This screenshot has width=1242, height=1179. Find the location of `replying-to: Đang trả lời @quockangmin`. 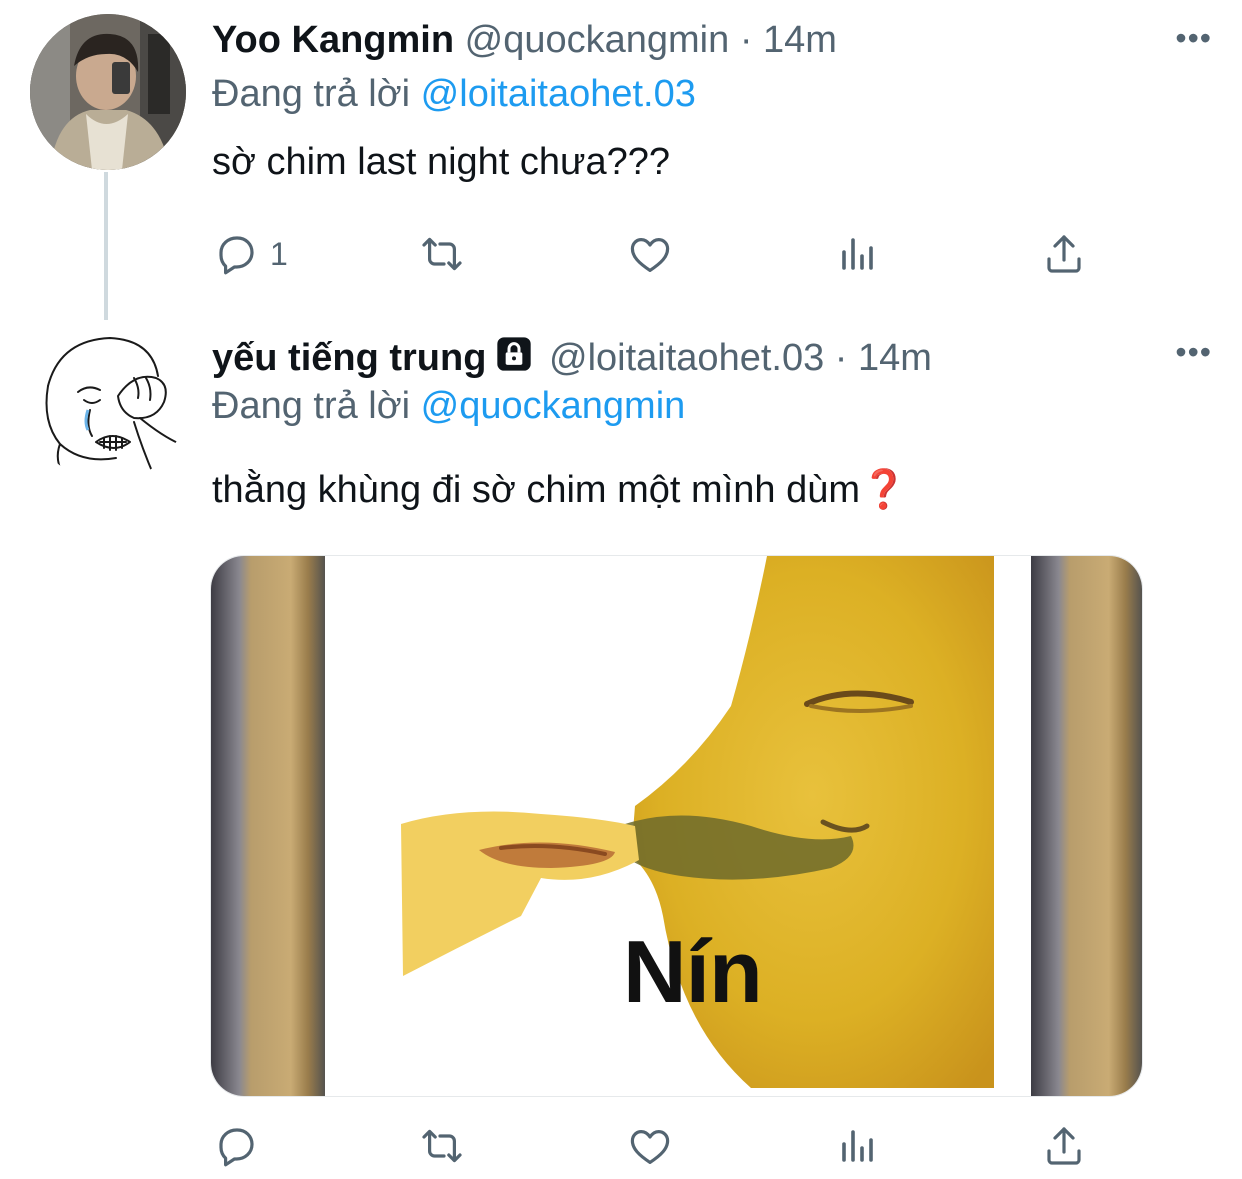

replying-to: Đang trả lời @quockangmin is located at coordinates (448, 406).